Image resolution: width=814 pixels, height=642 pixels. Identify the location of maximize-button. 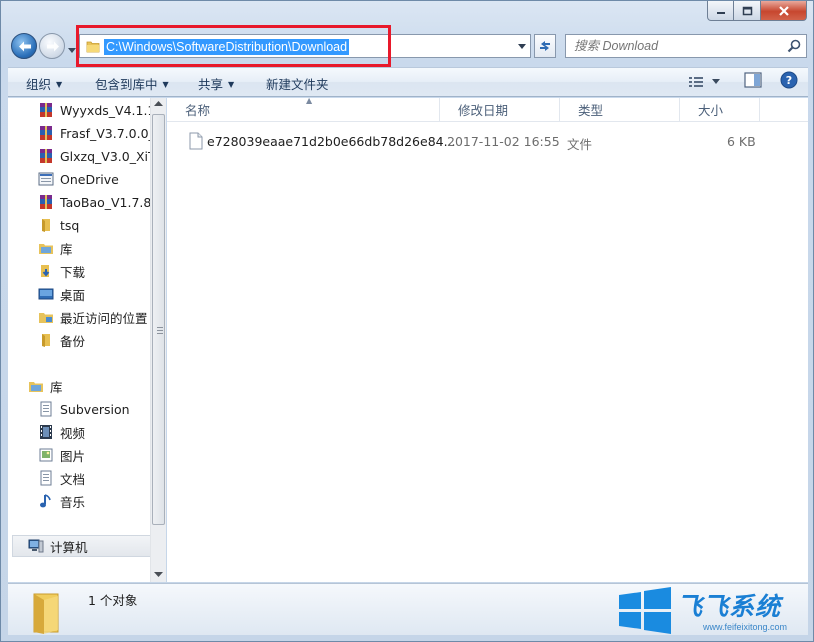
(747, 11).